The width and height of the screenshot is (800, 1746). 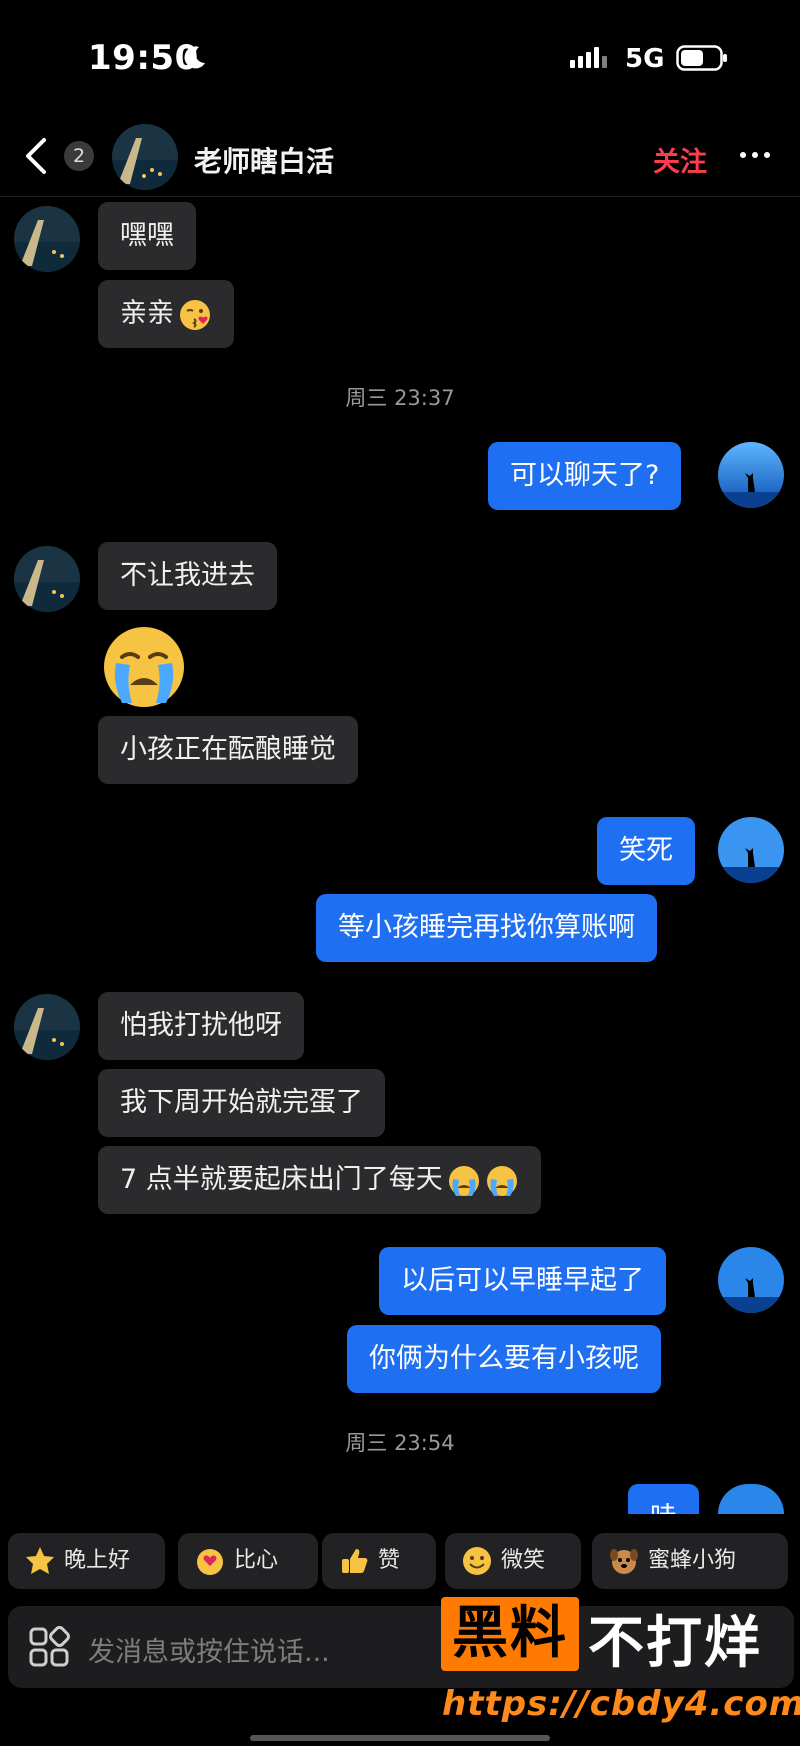 What do you see at coordinates (645, 59) in the screenshot?
I see `network-type: 5G` at bounding box center [645, 59].